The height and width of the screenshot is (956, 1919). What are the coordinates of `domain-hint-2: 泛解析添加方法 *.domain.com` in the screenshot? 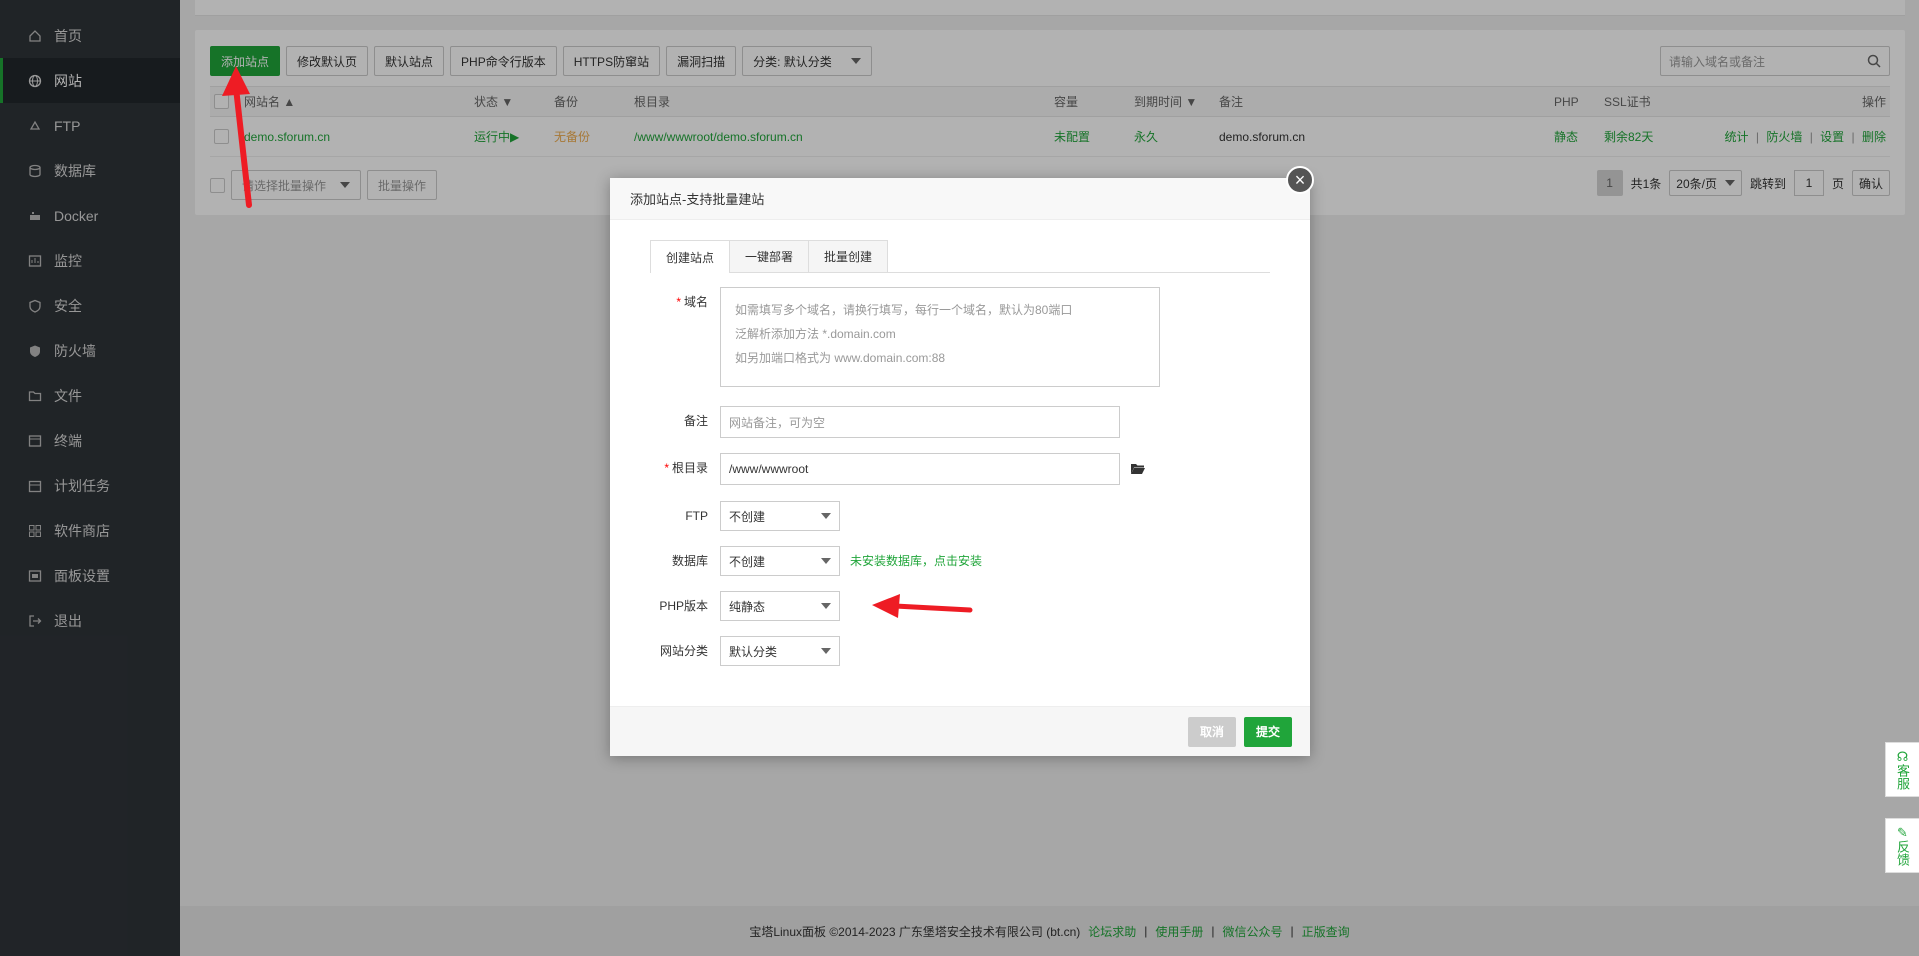 It's located at (815, 334).